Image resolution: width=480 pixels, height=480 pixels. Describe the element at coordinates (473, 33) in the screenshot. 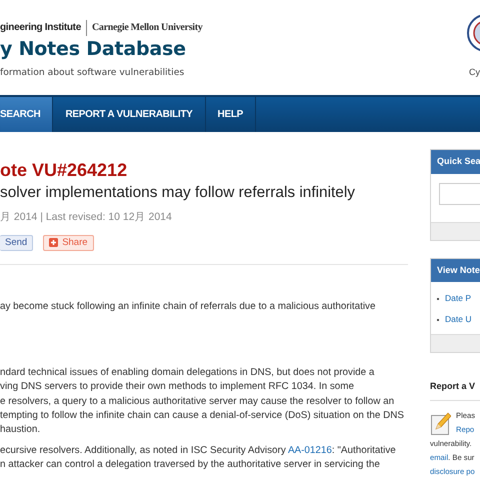

I see `seal-icon` at that location.